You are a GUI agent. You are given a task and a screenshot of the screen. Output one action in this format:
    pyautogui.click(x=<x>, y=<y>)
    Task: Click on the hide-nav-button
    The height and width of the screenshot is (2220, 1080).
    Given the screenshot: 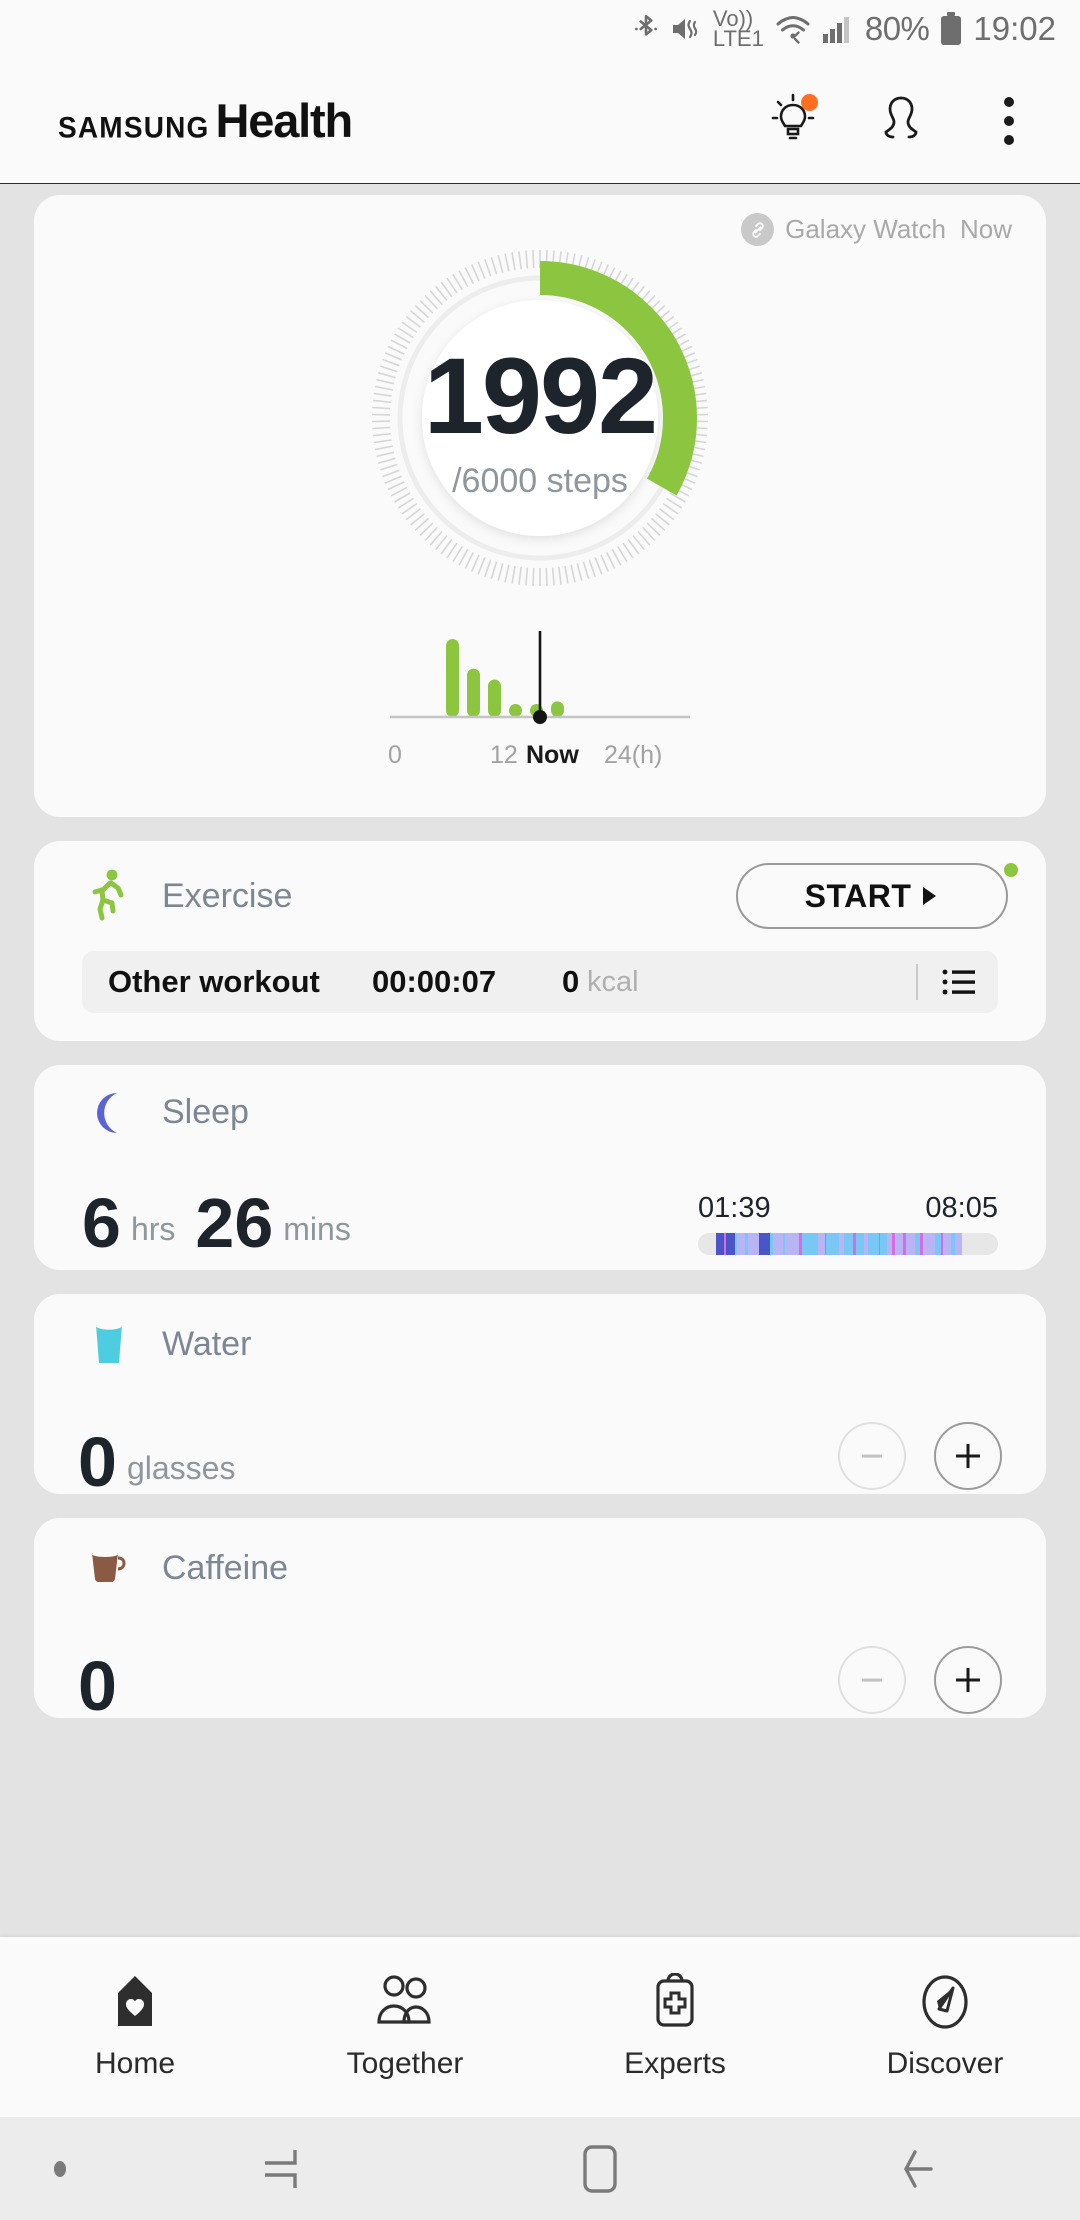 What is the action you would take?
    pyautogui.click(x=60, y=2169)
    